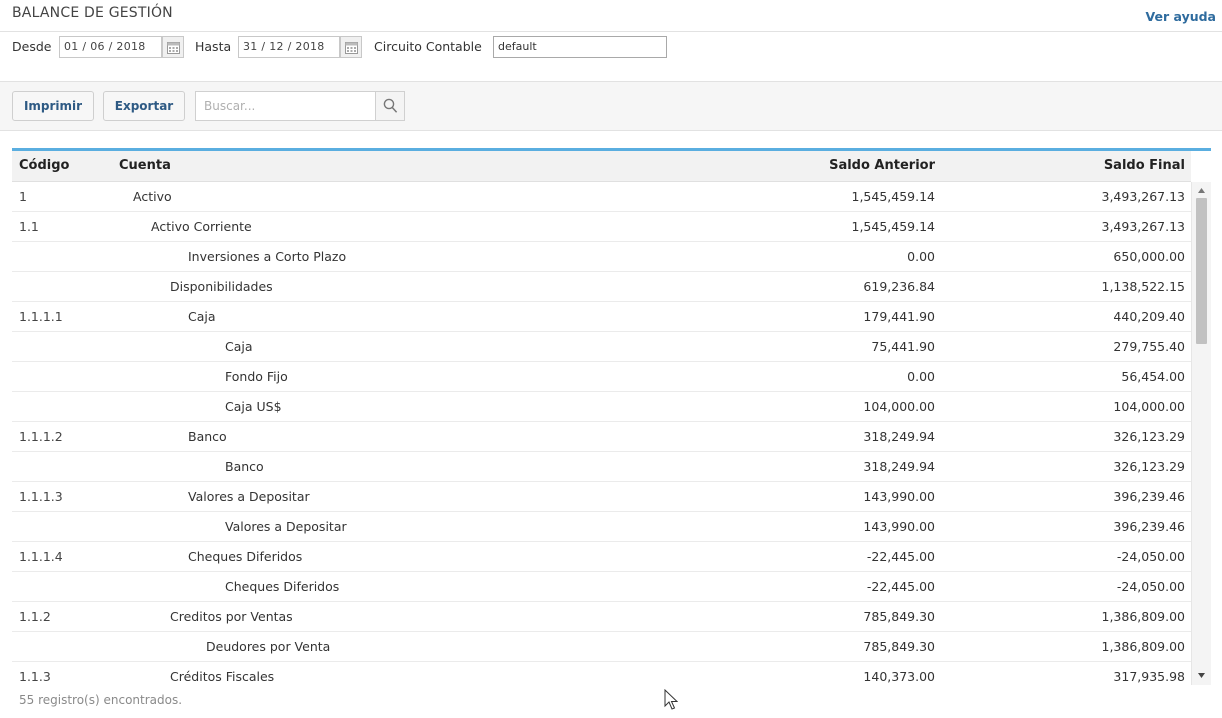 The height and width of the screenshot is (718, 1222). I want to click on table-row: 1.1.1.1 Caja 179,441.90 440,209.40, so click(601, 317).